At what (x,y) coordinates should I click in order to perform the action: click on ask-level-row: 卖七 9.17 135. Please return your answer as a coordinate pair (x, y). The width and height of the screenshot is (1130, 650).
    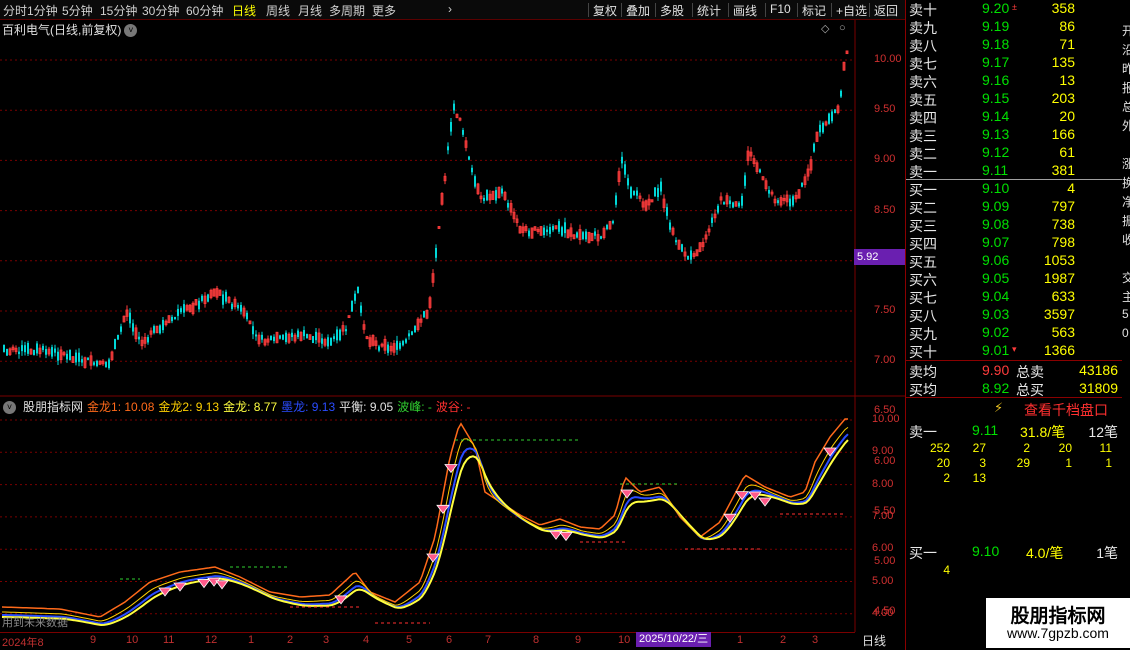
    Looking at the image, I should click on (1014, 63).